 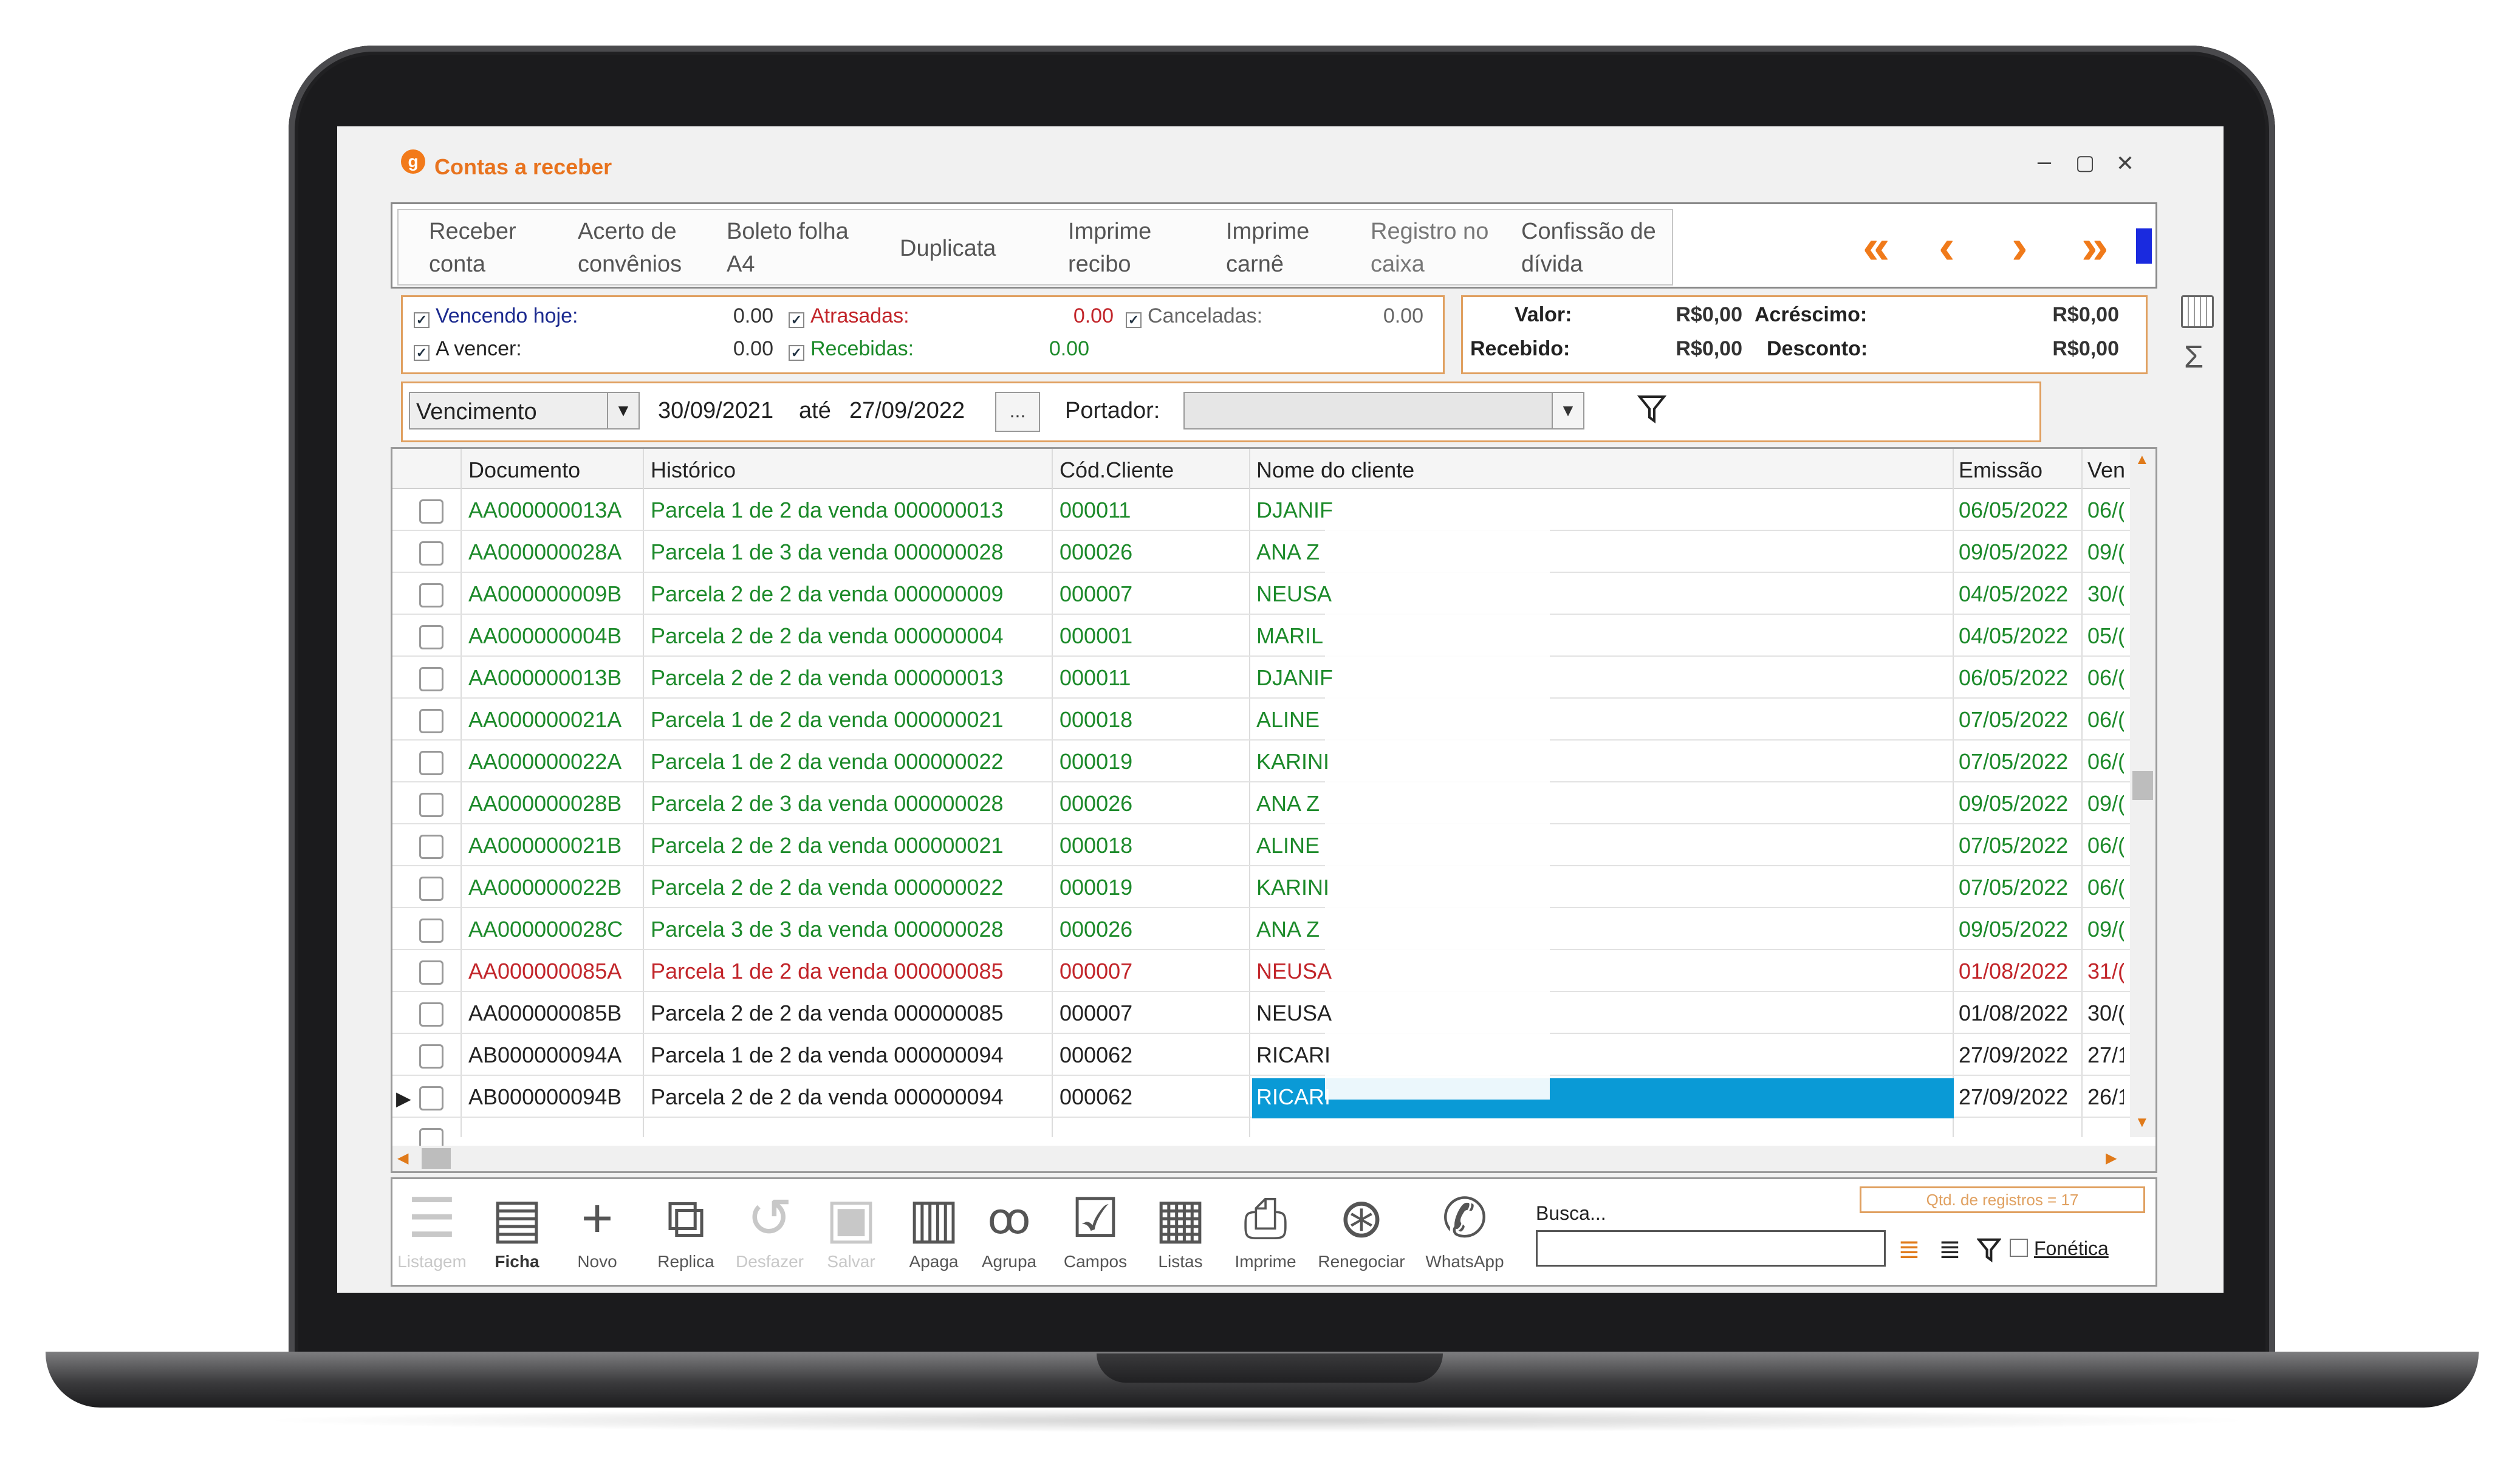 I want to click on maximize-button: ▢, so click(x=2085, y=163).